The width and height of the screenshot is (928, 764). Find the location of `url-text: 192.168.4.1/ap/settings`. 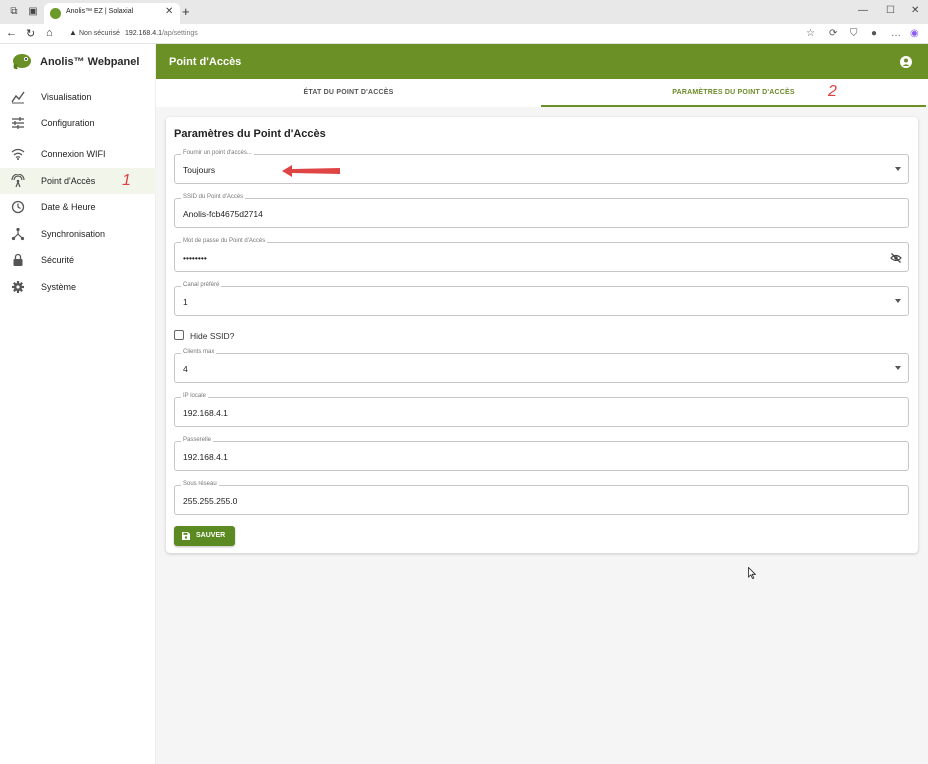

url-text: 192.168.4.1/ap/settings is located at coordinates (161, 33).